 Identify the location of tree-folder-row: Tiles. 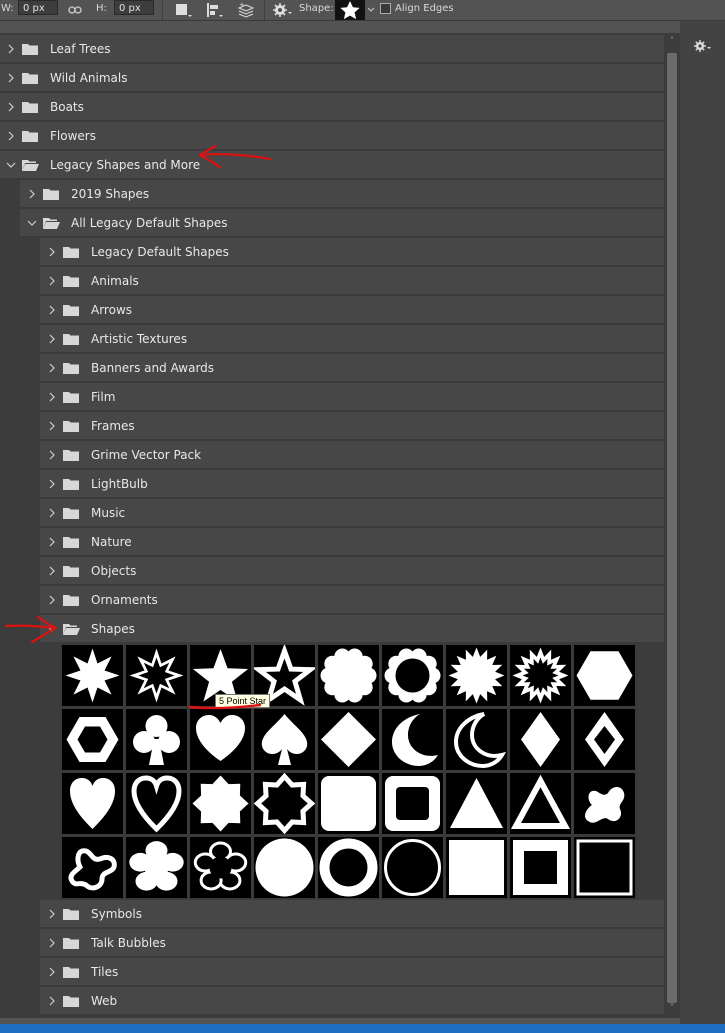
(352, 972).